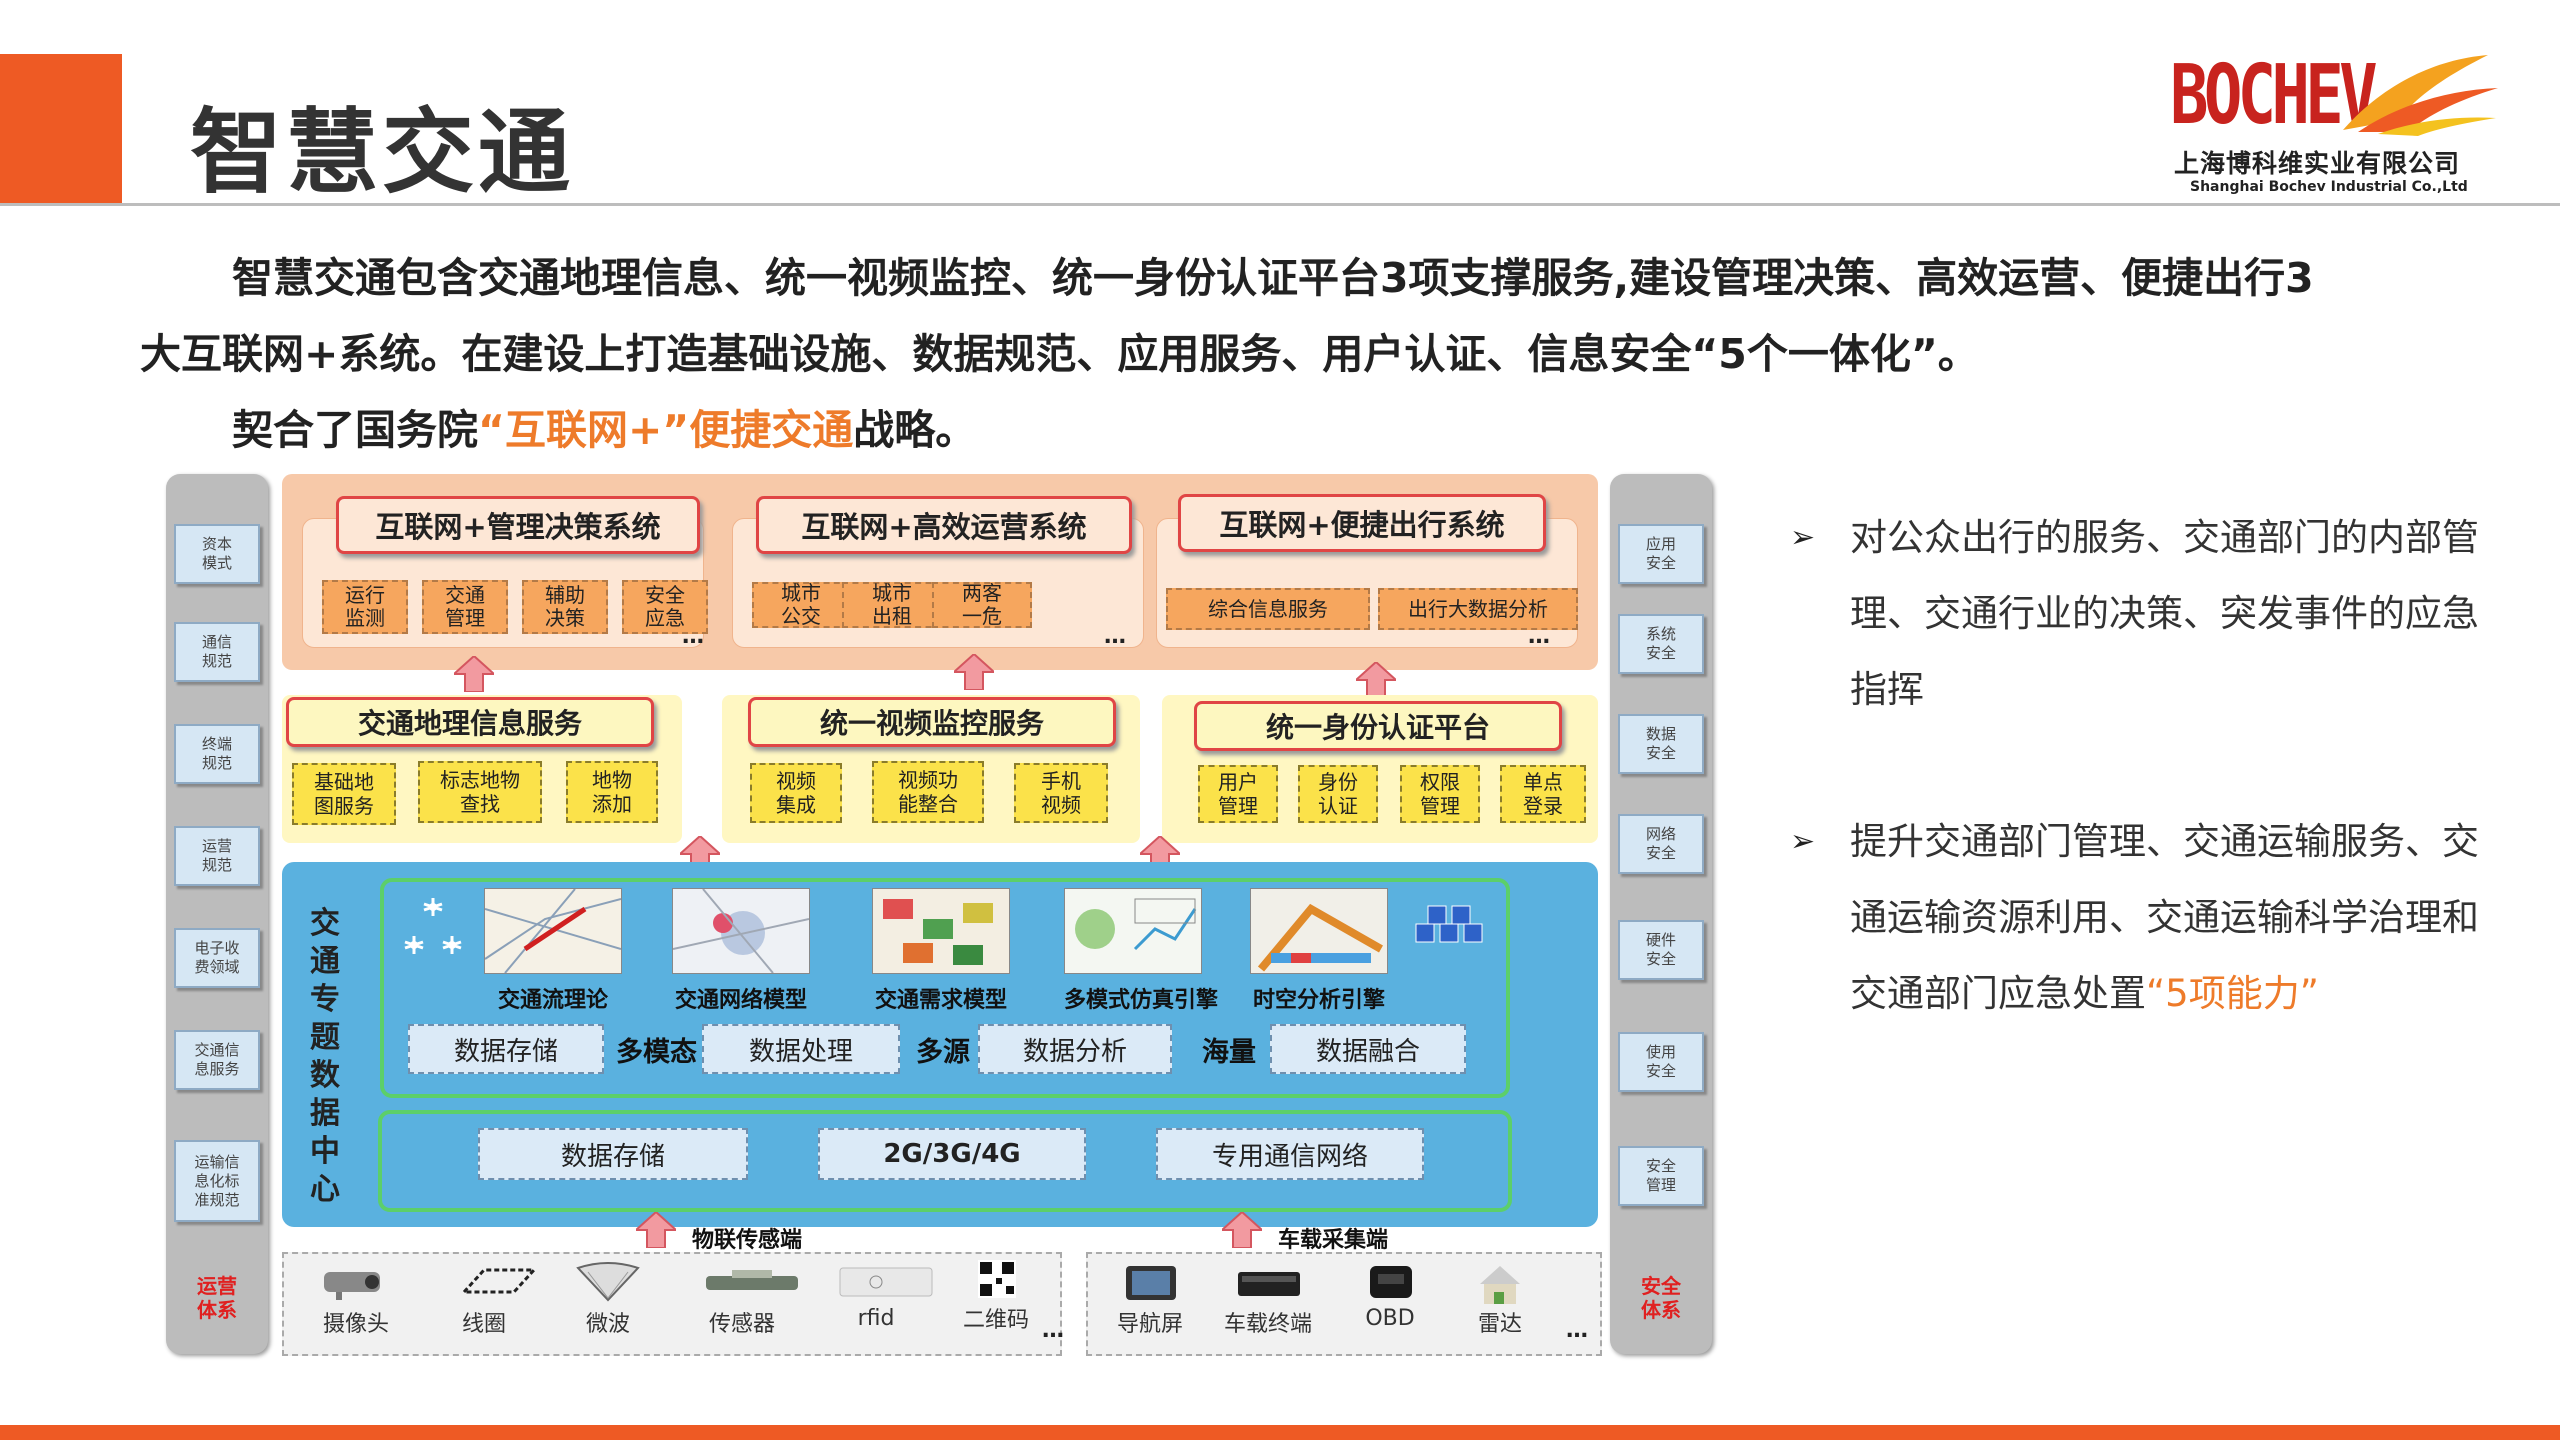 This screenshot has height=1440, width=2560. I want to click on system-title: 互联网+管理决策系统, so click(518, 525).